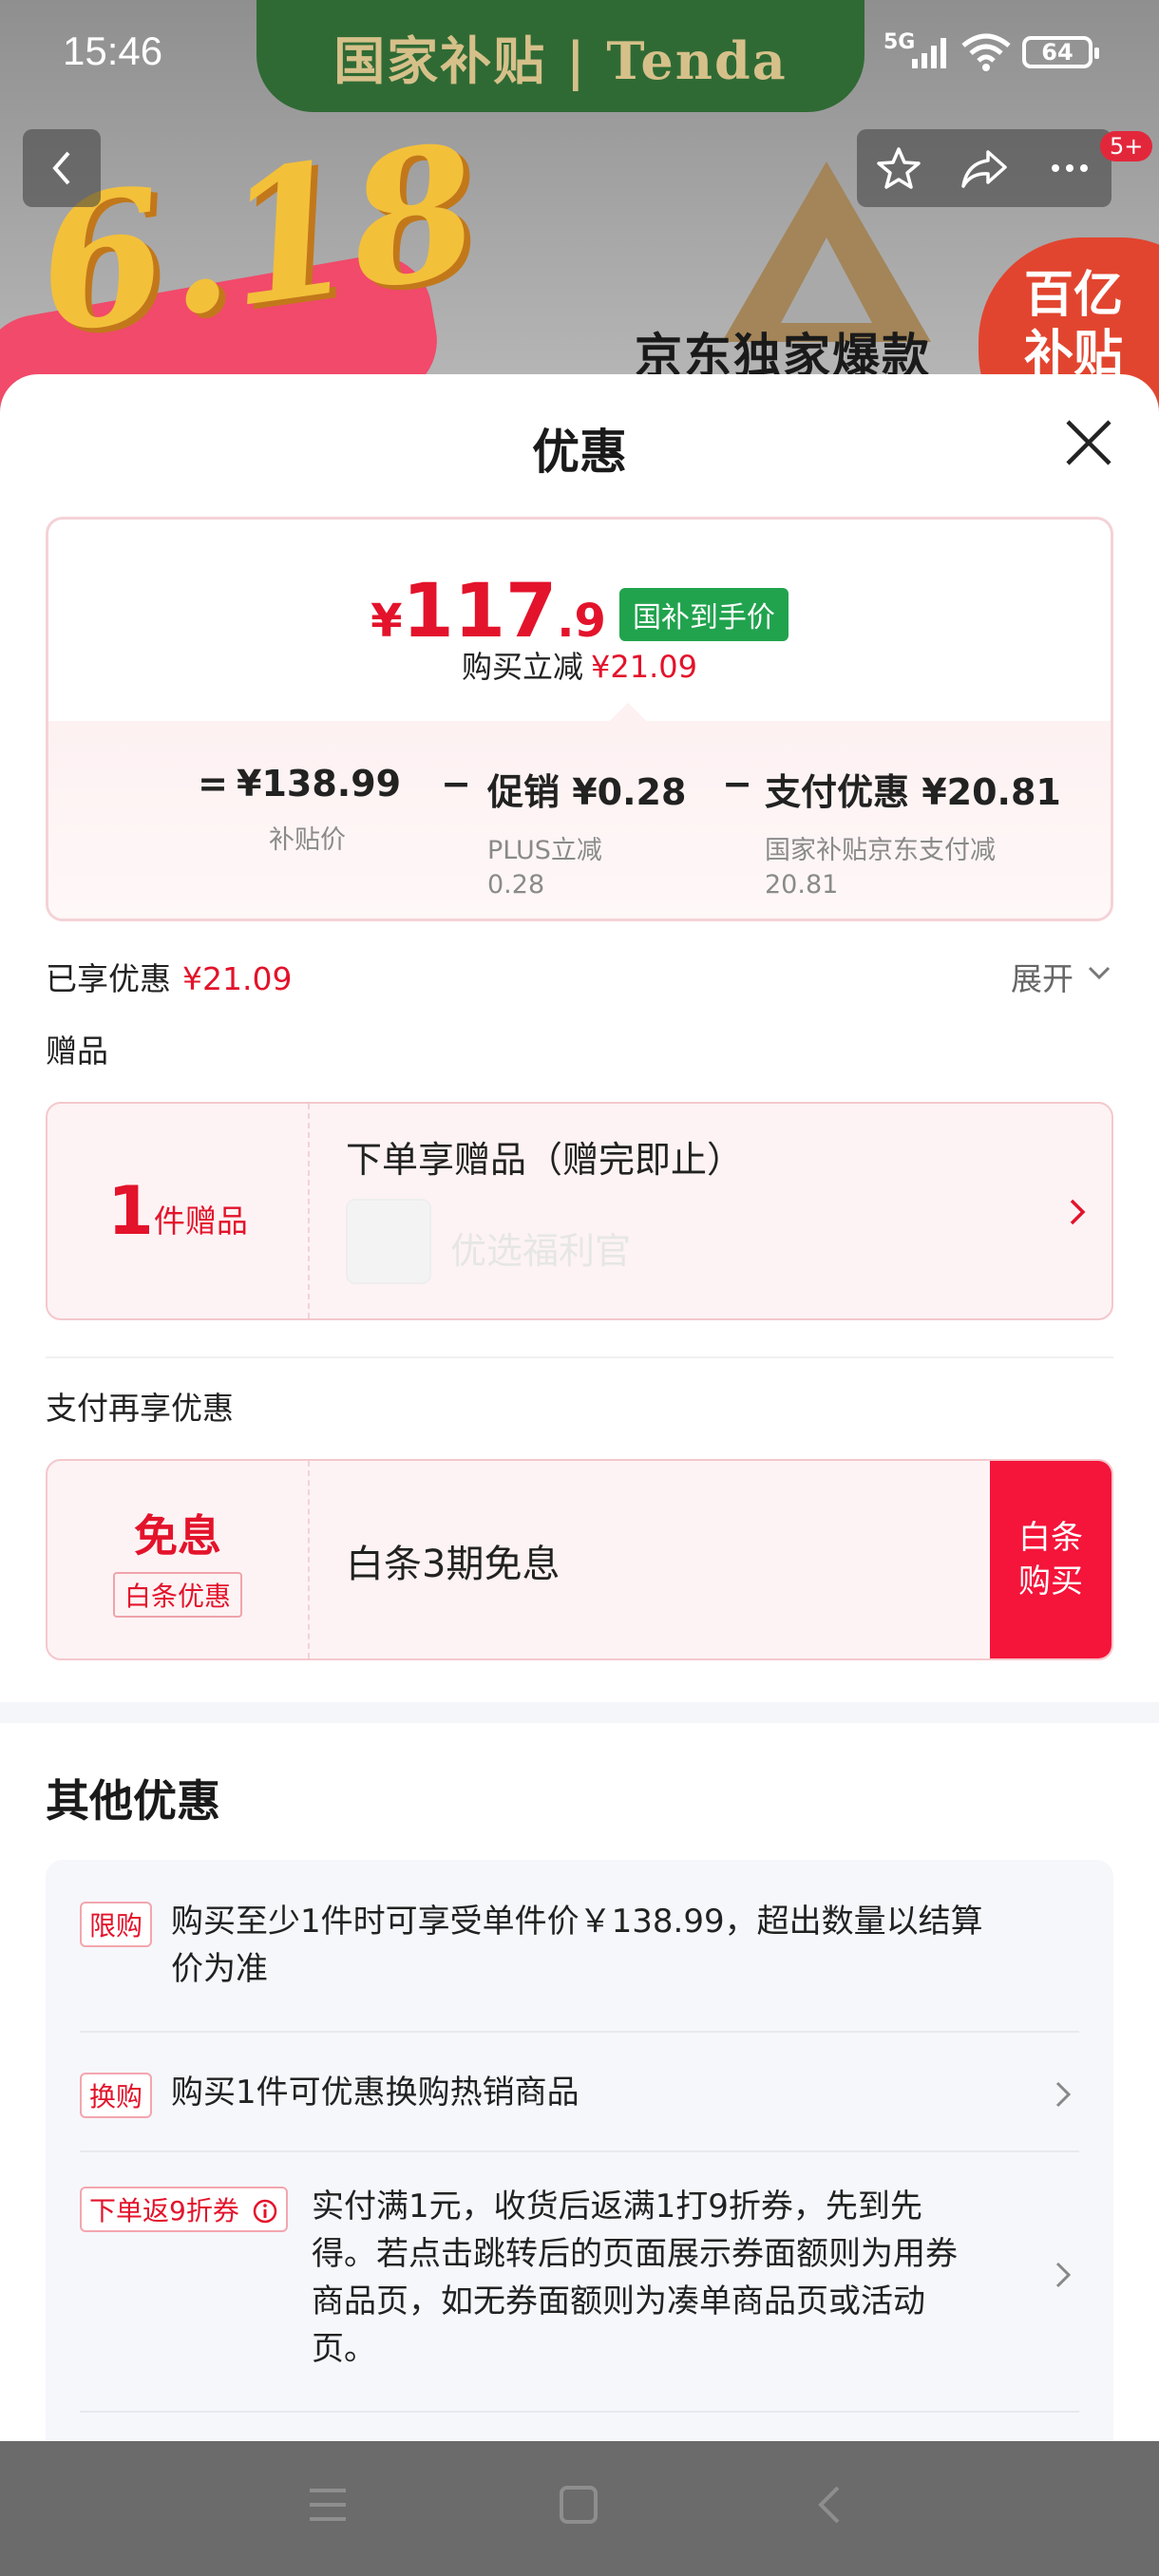 This screenshot has height=2576, width=1159. I want to click on formula-term-promo: 促销 ¥0.28 PLUS立减 0.28, so click(600, 832).